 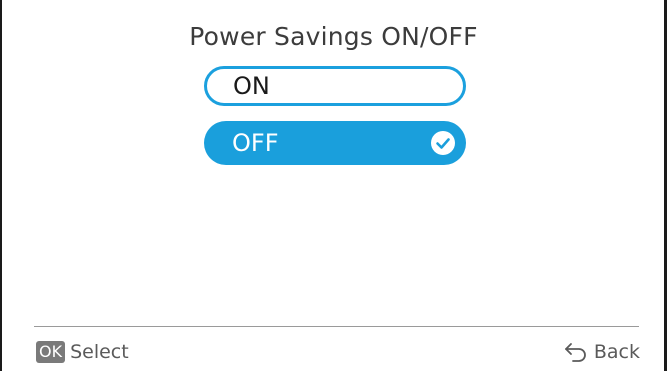 I want to click on page-title: Power Savings ON/OFF, so click(x=333, y=36).